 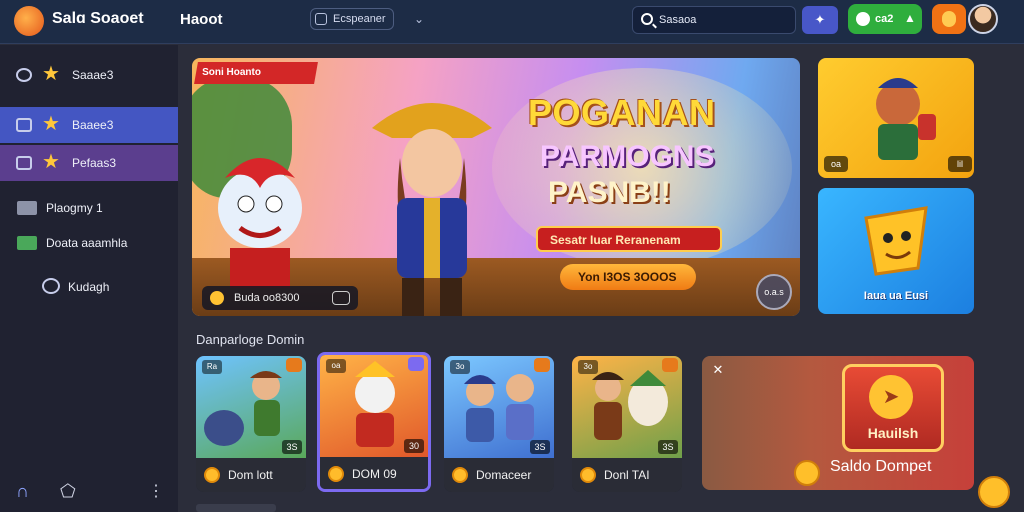 I want to click on category-select: Ecspeaner, so click(x=352, y=19).